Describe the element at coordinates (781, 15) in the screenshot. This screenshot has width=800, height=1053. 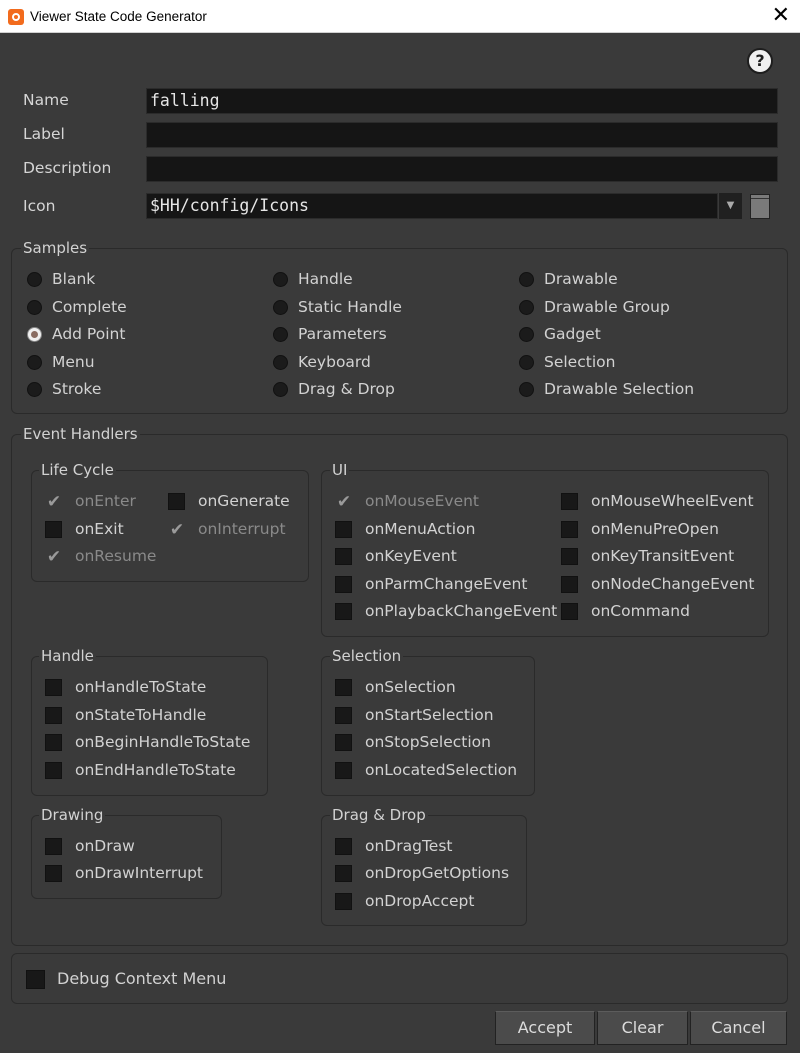
I see `close-icon: ✕` at that location.